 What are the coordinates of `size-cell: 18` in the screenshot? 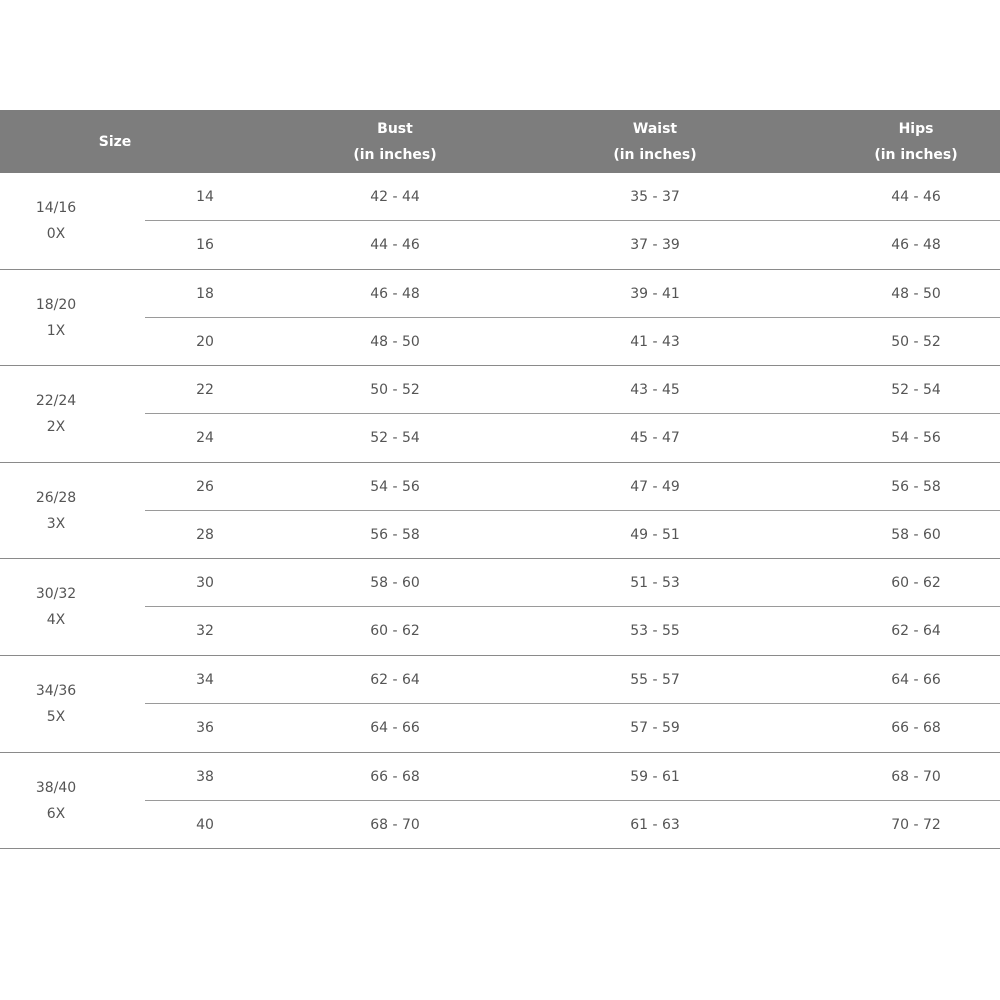 It's located at (205, 293).